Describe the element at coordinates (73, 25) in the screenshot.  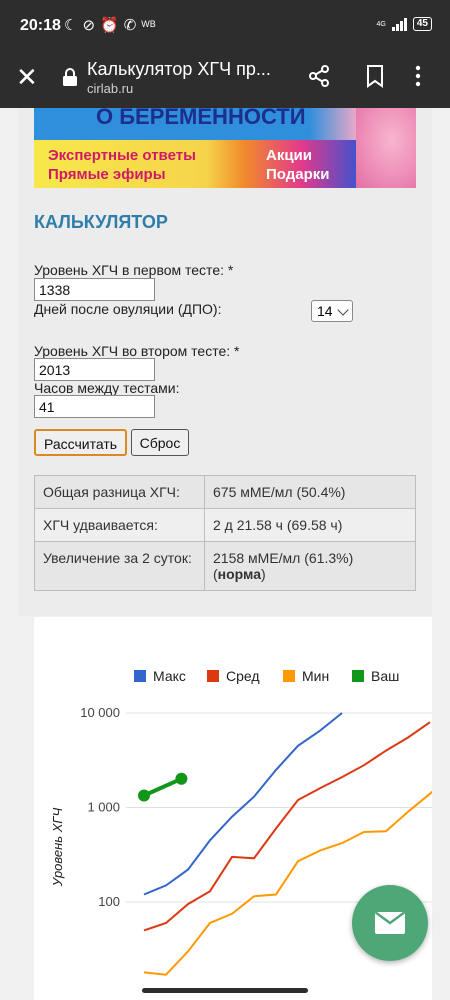
I see `moon-icon: ☾` at that location.